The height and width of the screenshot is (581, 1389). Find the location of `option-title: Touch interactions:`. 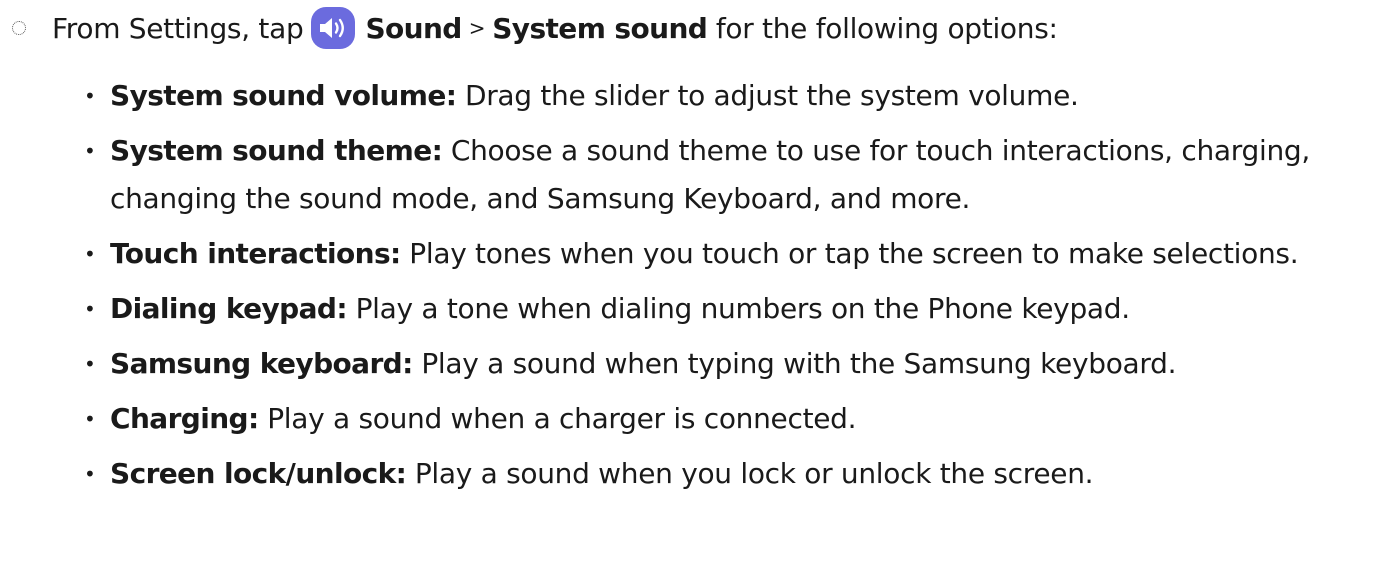

option-title: Touch interactions: is located at coordinates (255, 253).